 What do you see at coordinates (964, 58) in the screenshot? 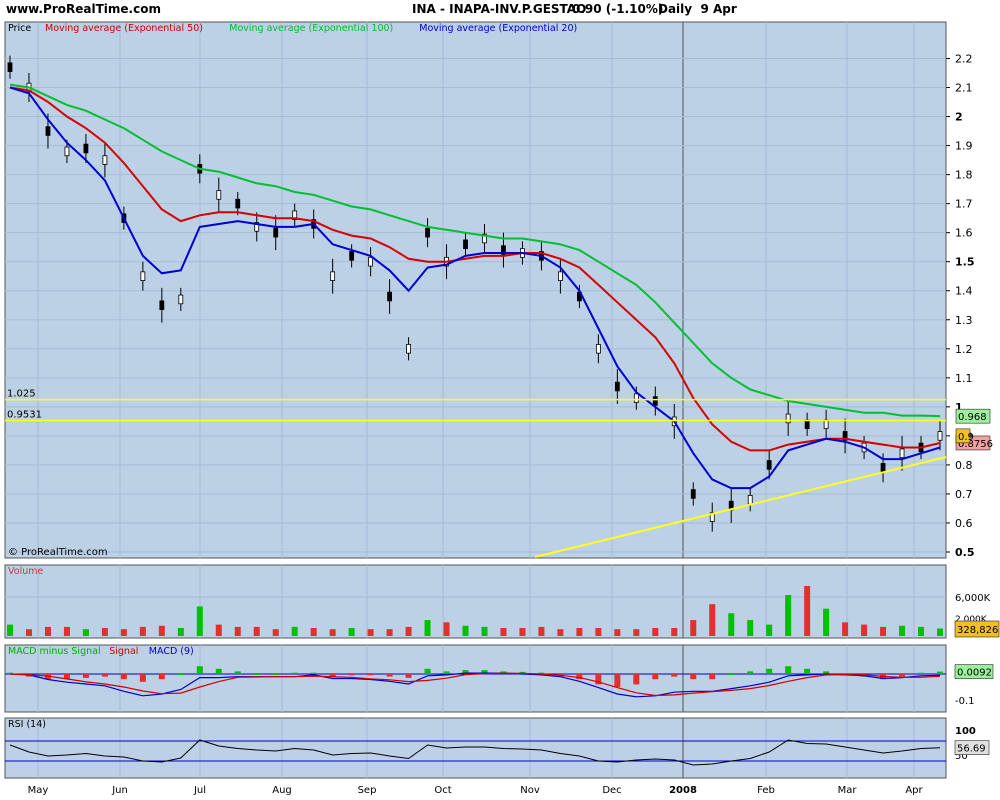
I see `y-tick-label: 2.2` at bounding box center [964, 58].